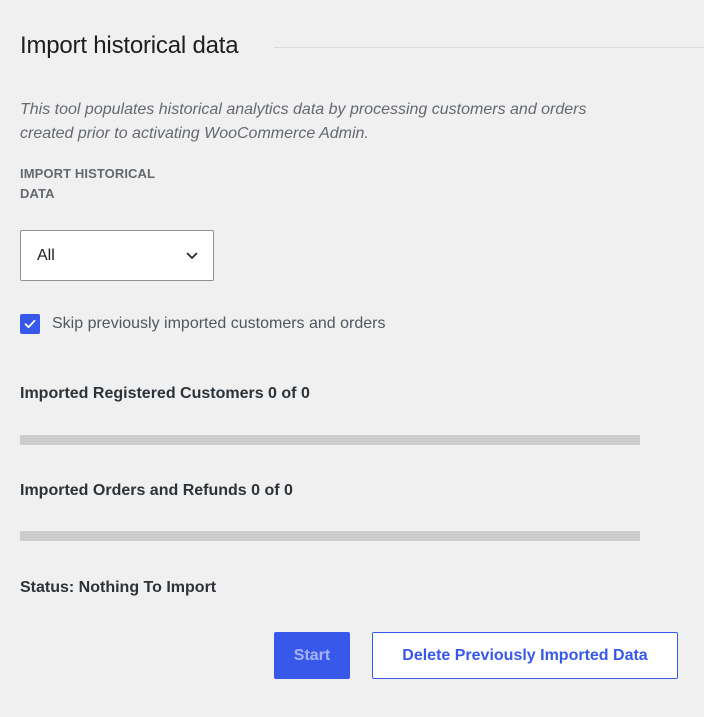 The image size is (704, 717). What do you see at coordinates (525, 655) in the screenshot?
I see `delete-imported-data-button: Delete Previously Imported Data` at bounding box center [525, 655].